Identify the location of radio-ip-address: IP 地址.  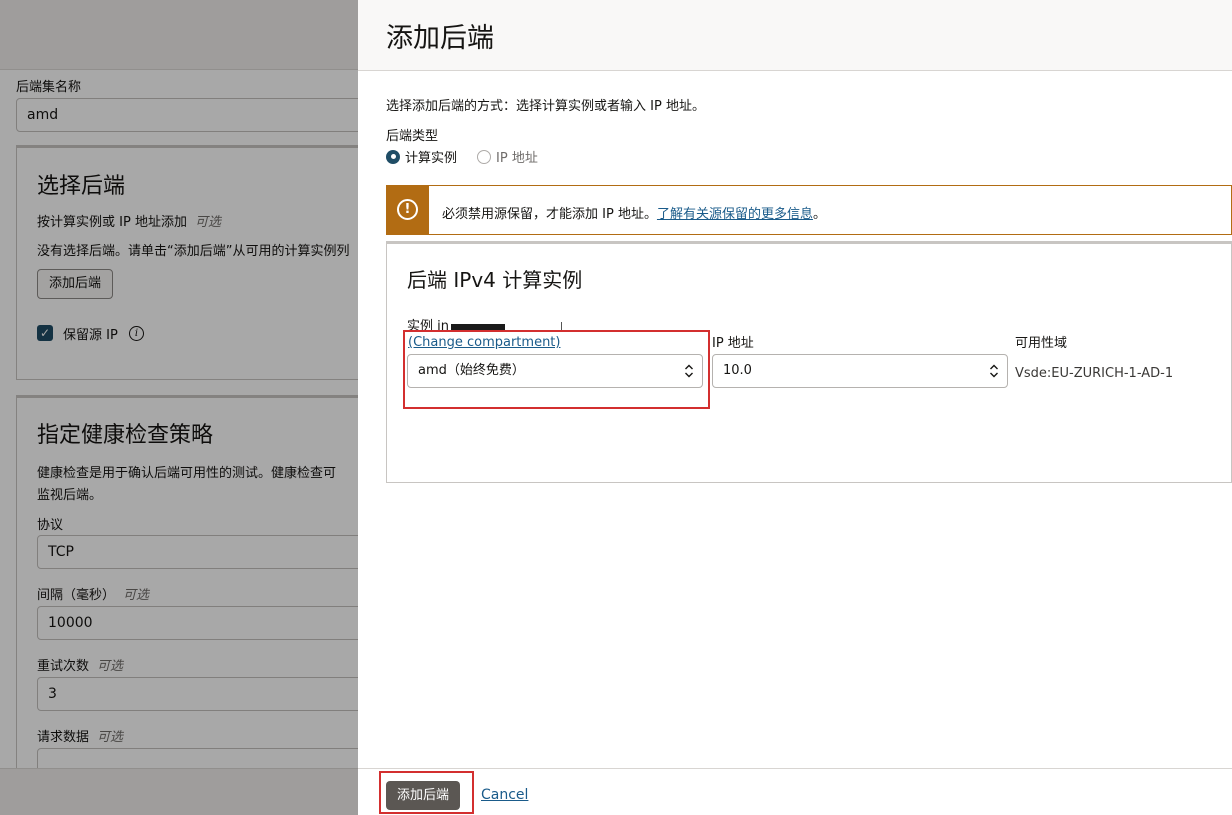
(507, 156).